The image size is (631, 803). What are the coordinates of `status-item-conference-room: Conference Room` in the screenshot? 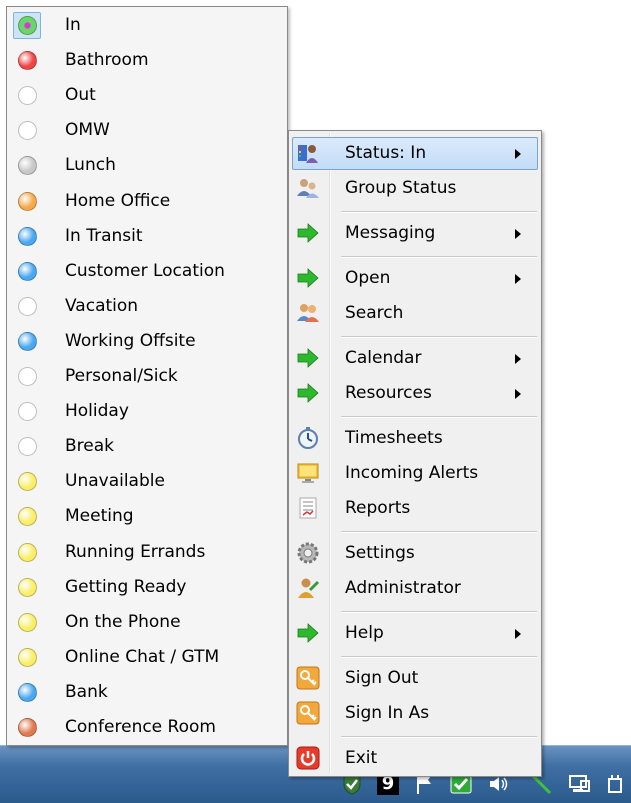 It's located at (147, 727).